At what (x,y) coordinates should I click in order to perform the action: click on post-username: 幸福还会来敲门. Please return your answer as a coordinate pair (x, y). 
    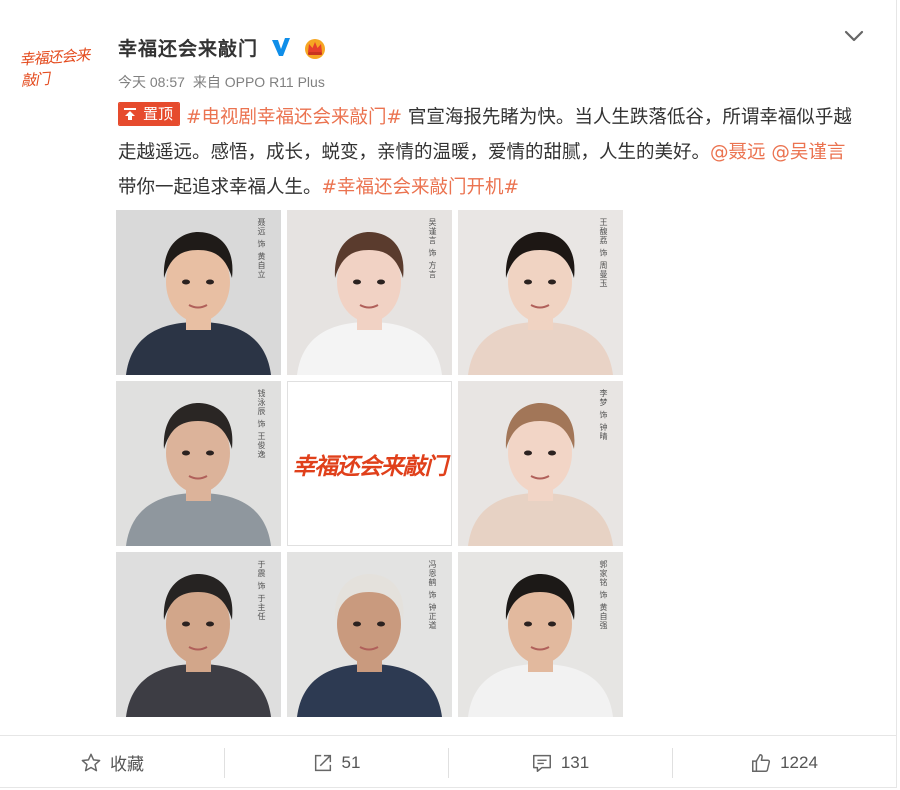
    Looking at the image, I should click on (188, 47).